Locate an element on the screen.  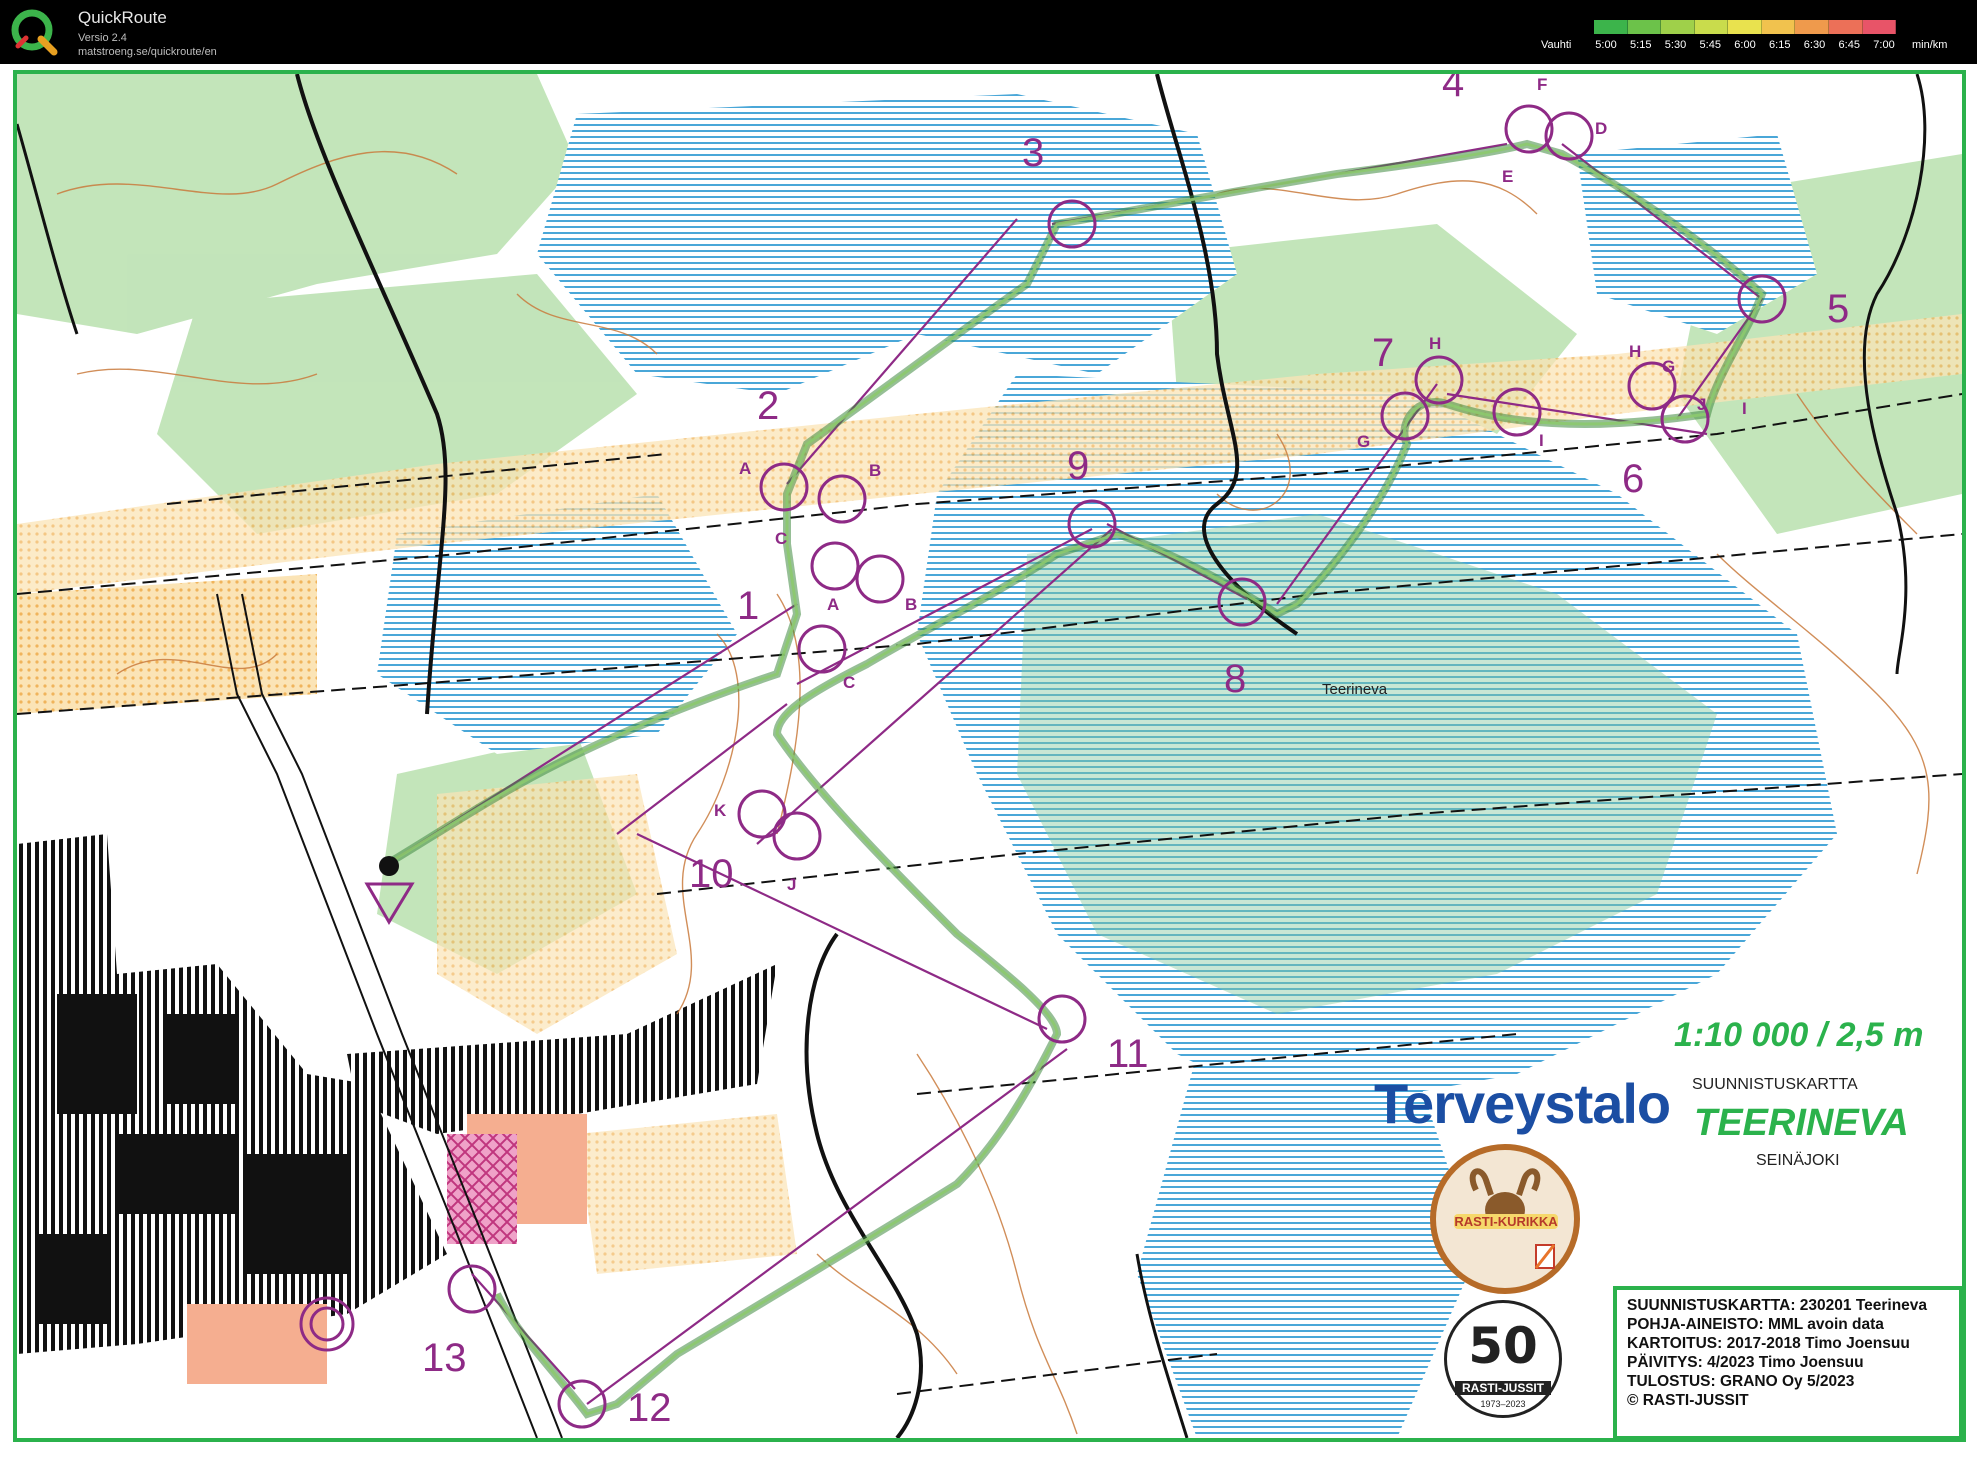
pace-tick-label: 5:45 is located at coordinates (1710, 45).